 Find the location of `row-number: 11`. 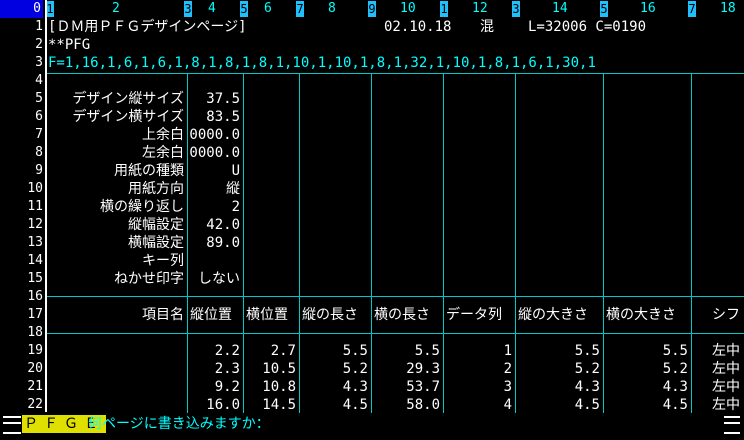

row-number: 11 is located at coordinates (35, 206).